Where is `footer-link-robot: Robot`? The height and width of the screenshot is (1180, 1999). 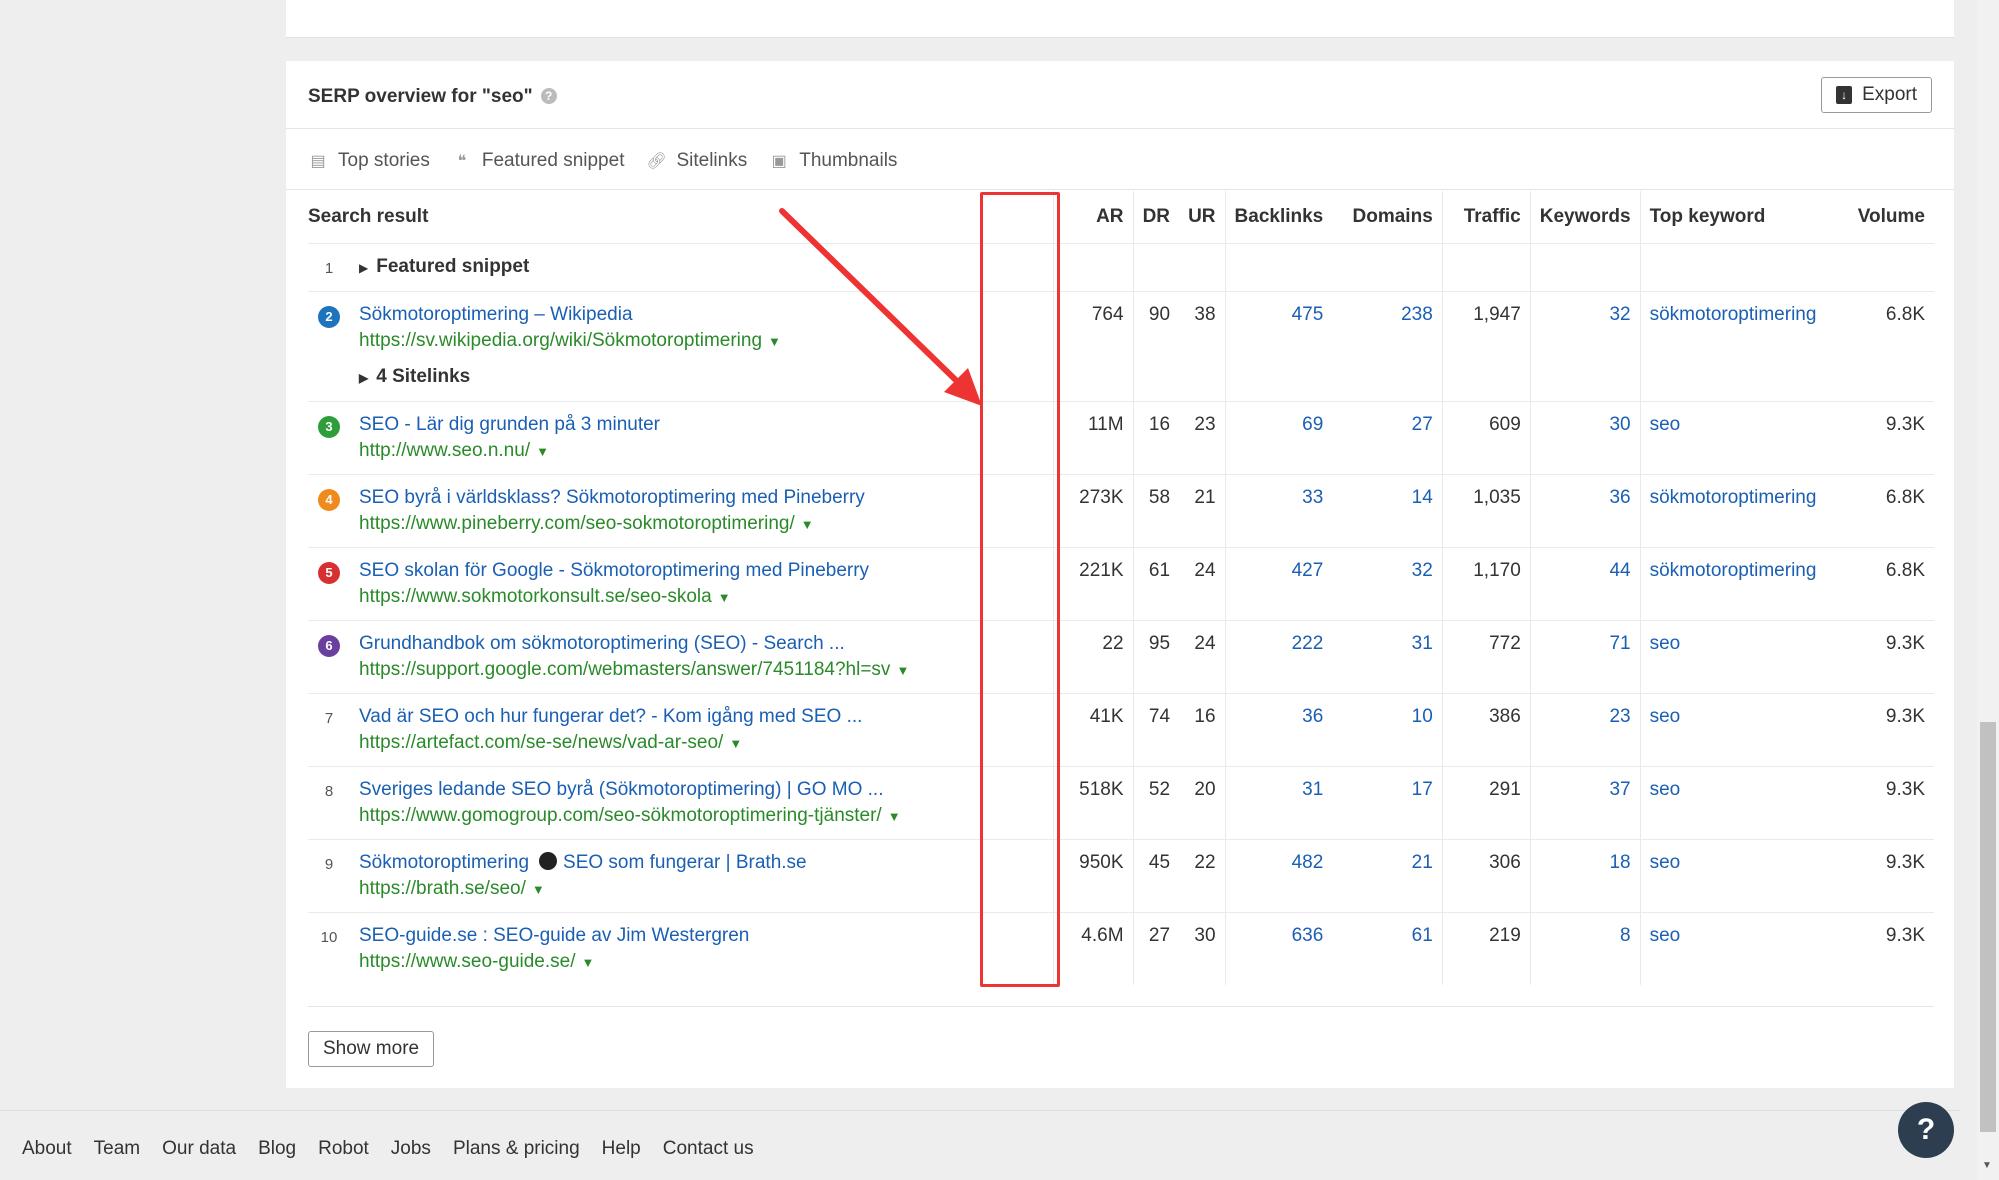 footer-link-robot: Robot is located at coordinates (343, 1149).